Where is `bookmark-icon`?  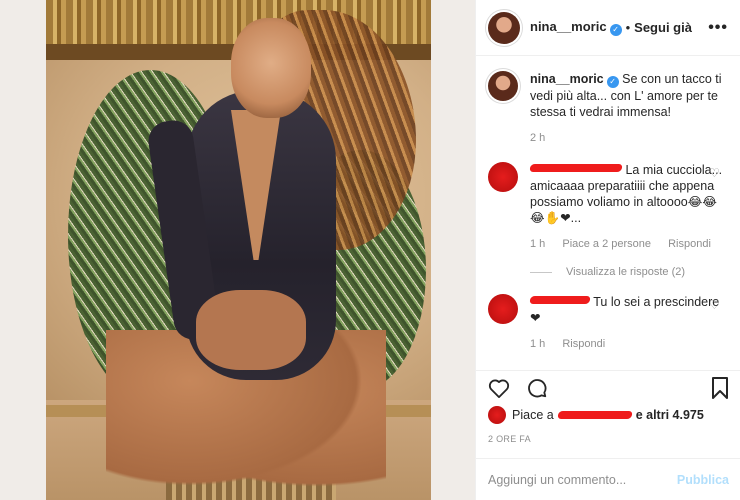
bookmark-icon is located at coordinates (720, 390).